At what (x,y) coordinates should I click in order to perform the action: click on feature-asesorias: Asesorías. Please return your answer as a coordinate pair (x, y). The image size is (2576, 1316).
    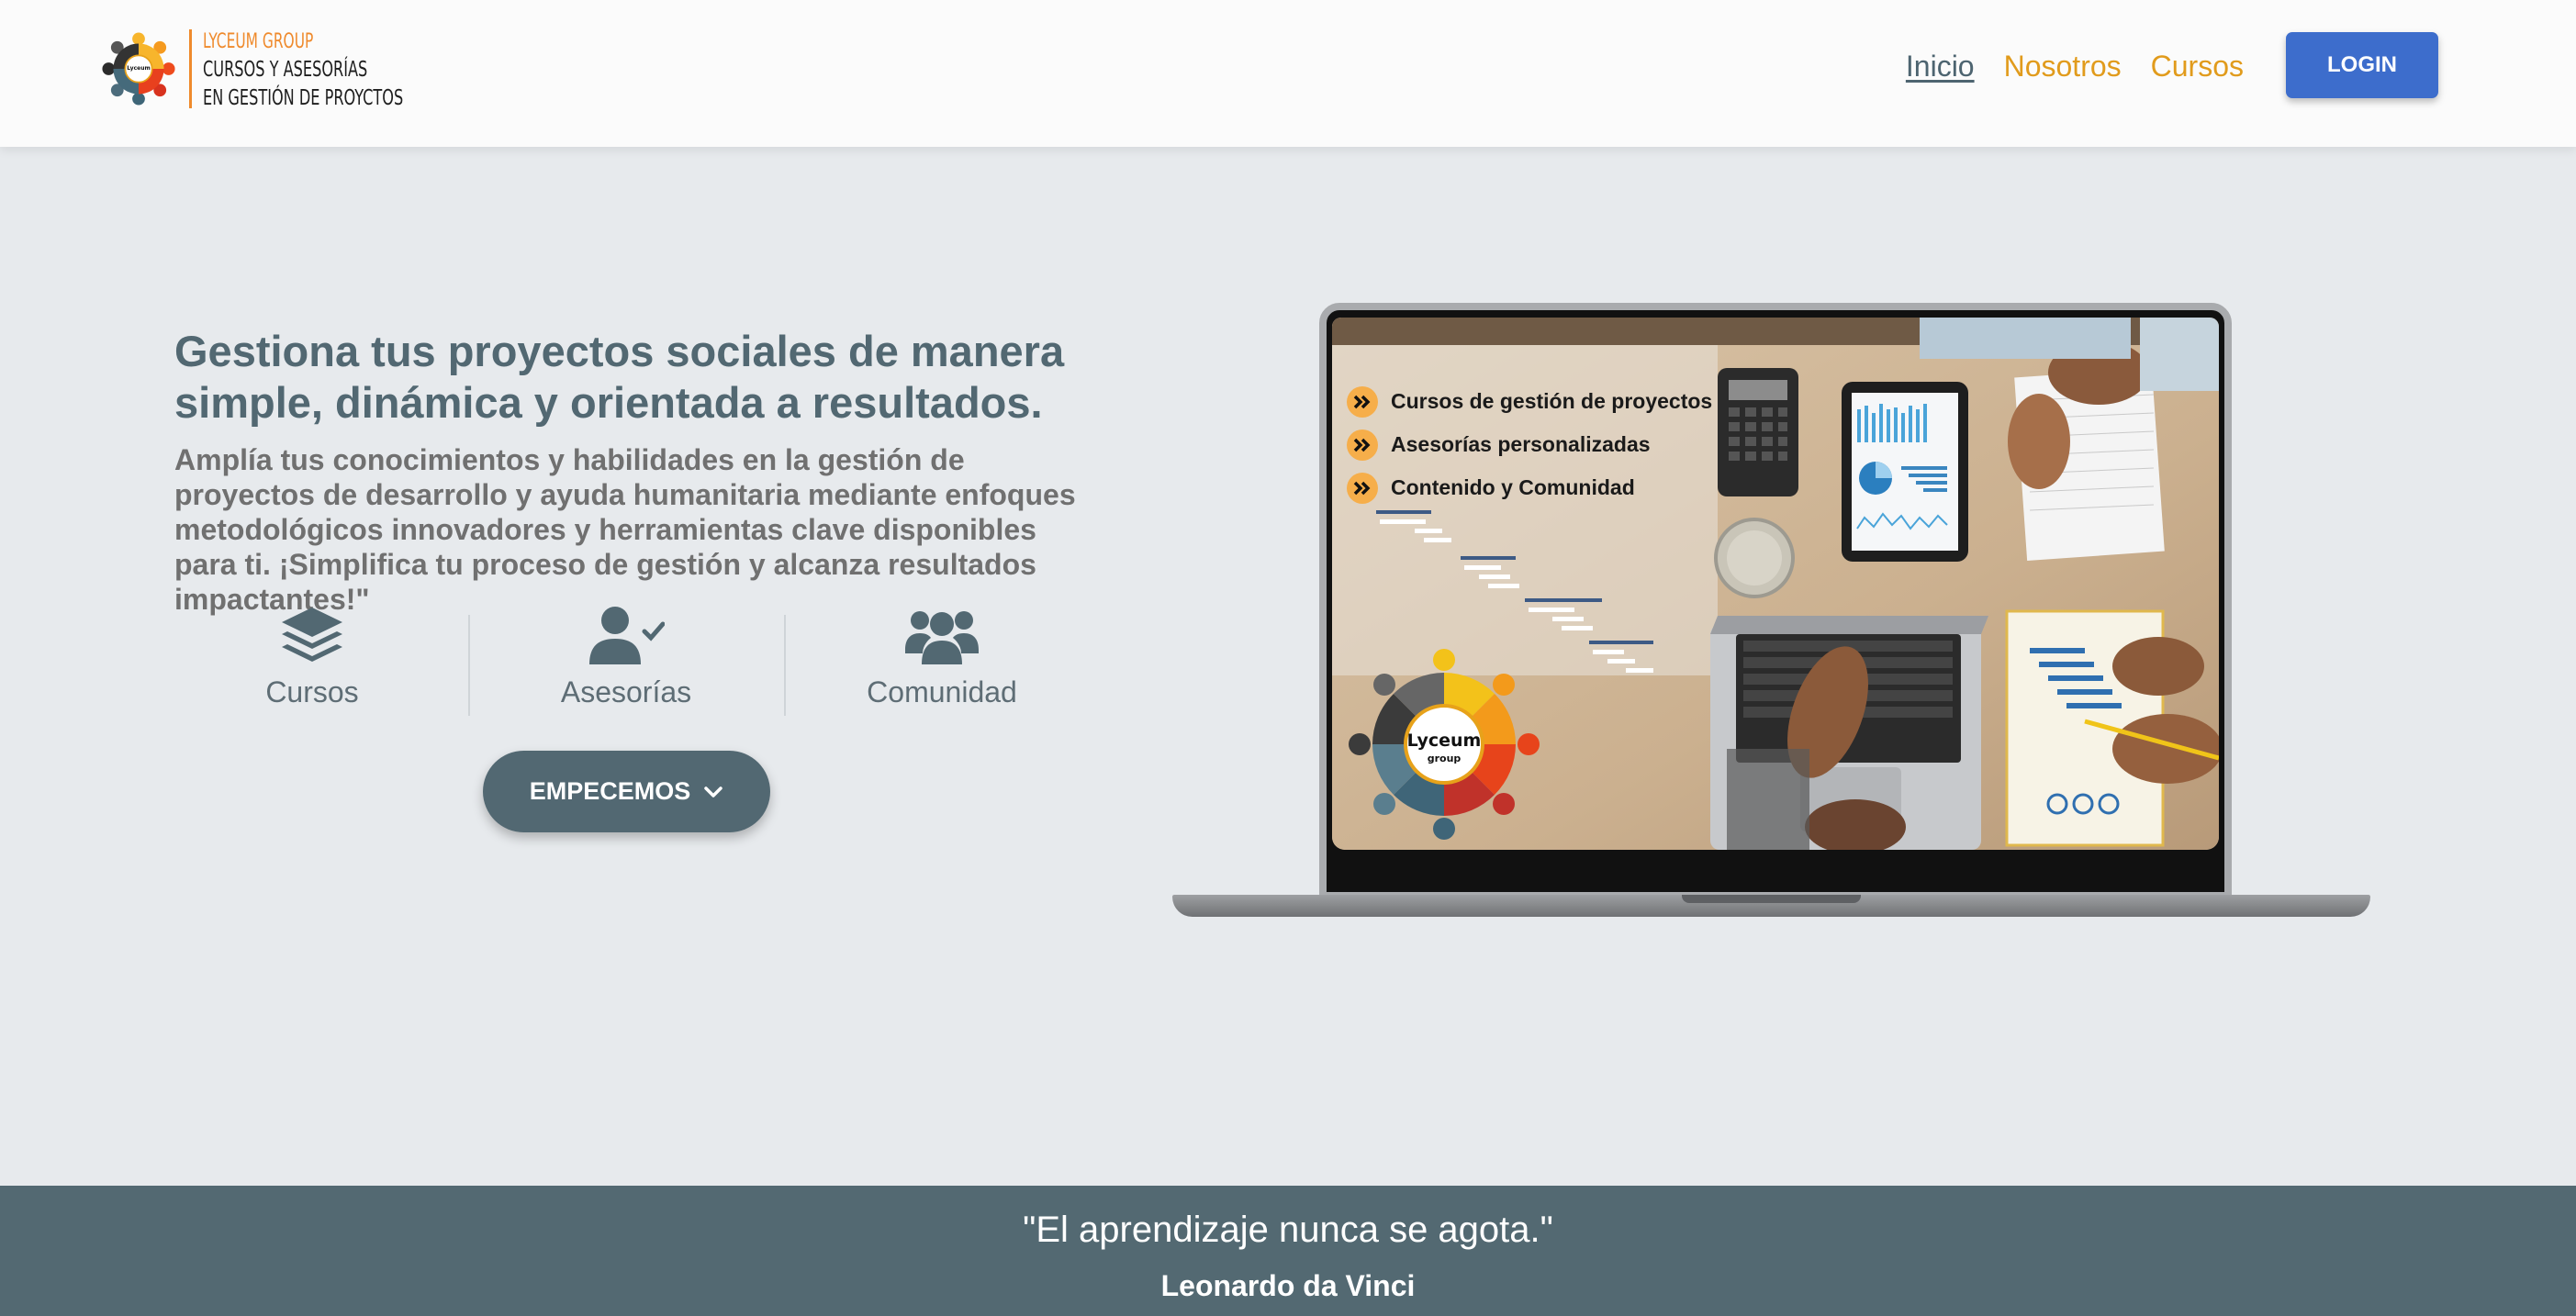
    Looking at the image, I should click on (626, 657).